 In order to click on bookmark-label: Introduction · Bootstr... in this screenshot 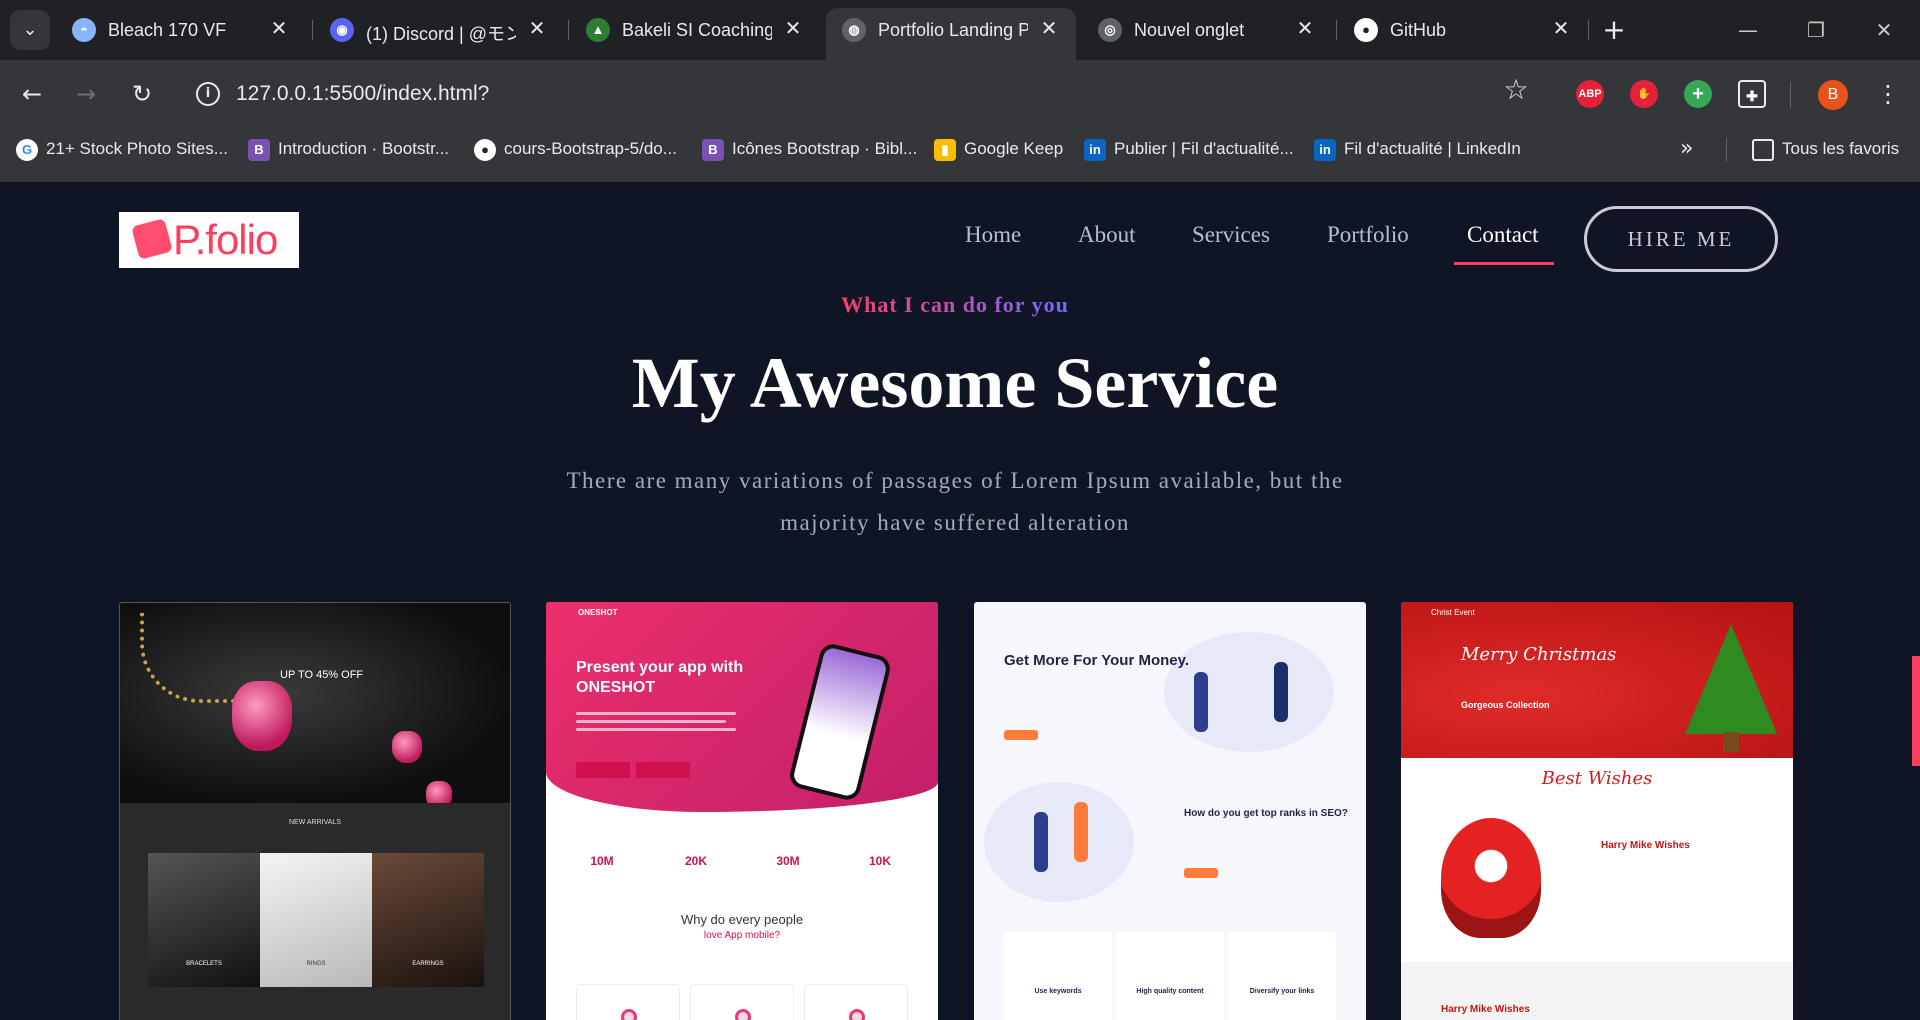, I will do `click(364, 148)`.